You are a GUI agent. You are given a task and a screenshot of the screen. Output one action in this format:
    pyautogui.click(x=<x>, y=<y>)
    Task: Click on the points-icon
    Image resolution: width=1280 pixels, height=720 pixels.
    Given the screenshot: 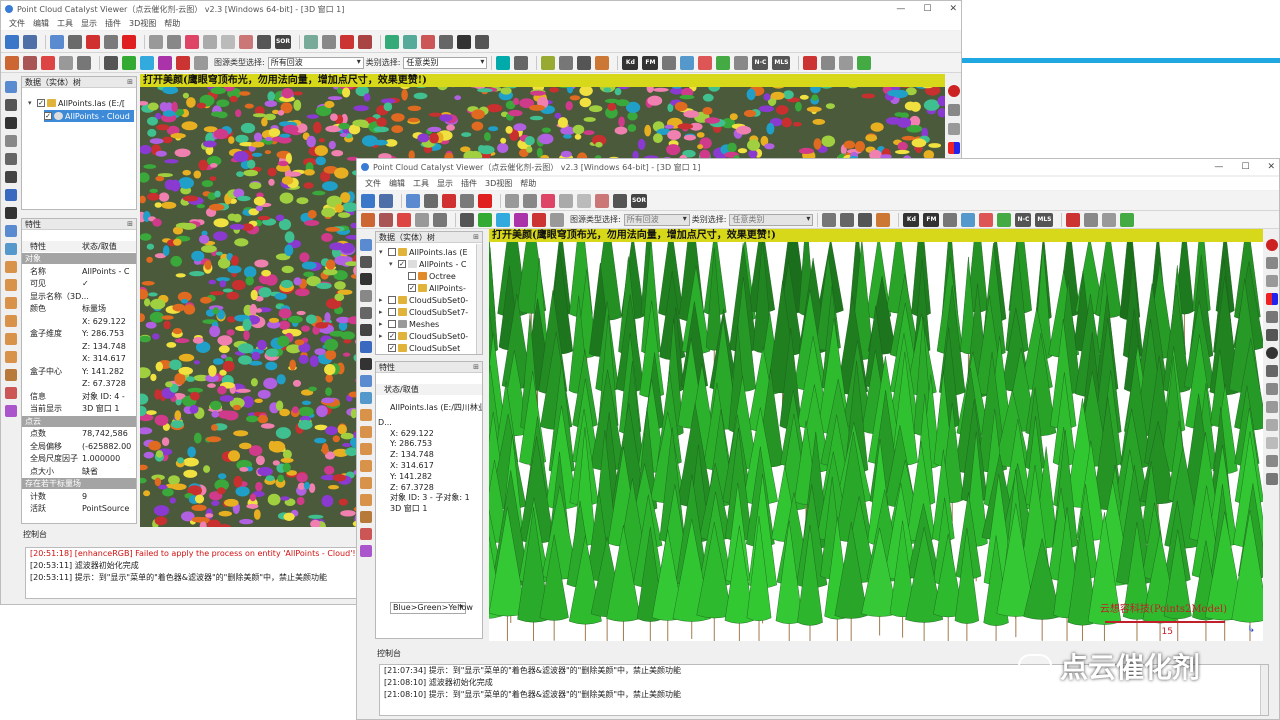 What is the action you would take?
    pyautogui.click(x=548, y=200)
    